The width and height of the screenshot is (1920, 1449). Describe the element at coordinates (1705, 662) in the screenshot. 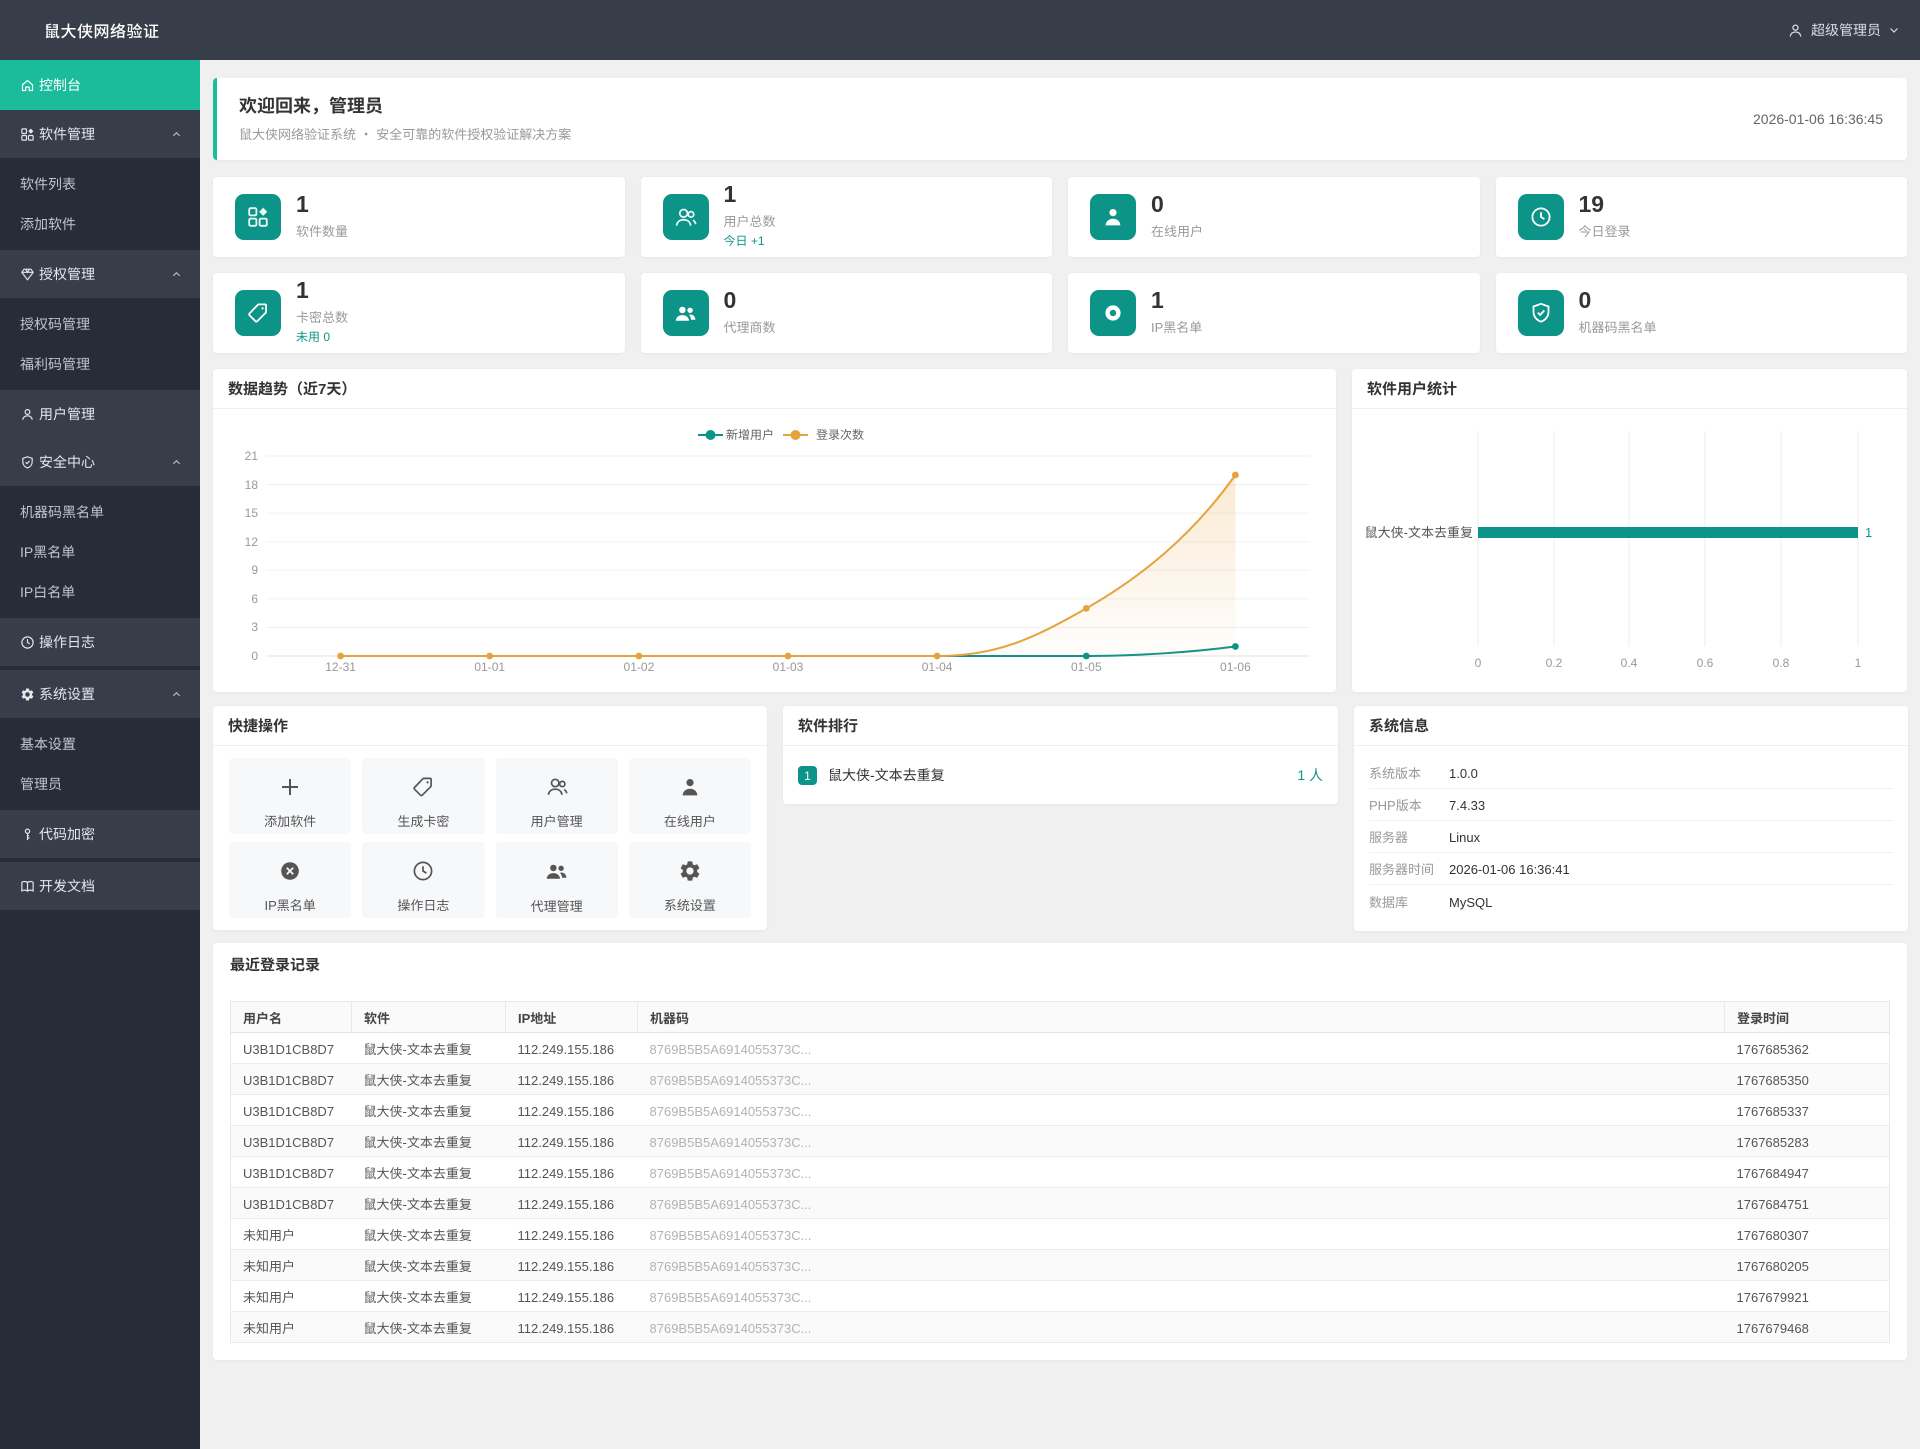

I see `svg-text: 0.6` at that location.